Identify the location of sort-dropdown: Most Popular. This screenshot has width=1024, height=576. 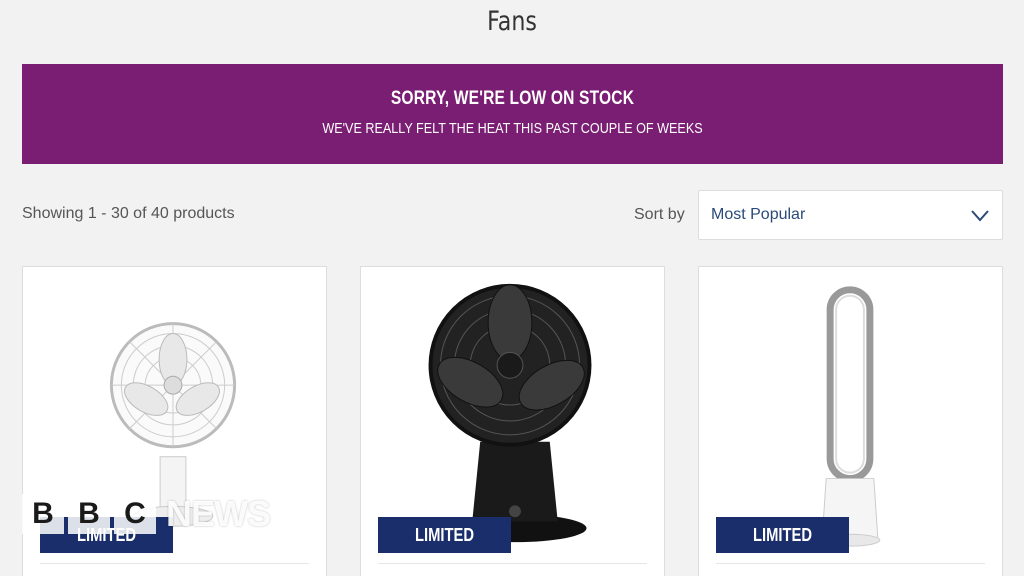
(850, 215).